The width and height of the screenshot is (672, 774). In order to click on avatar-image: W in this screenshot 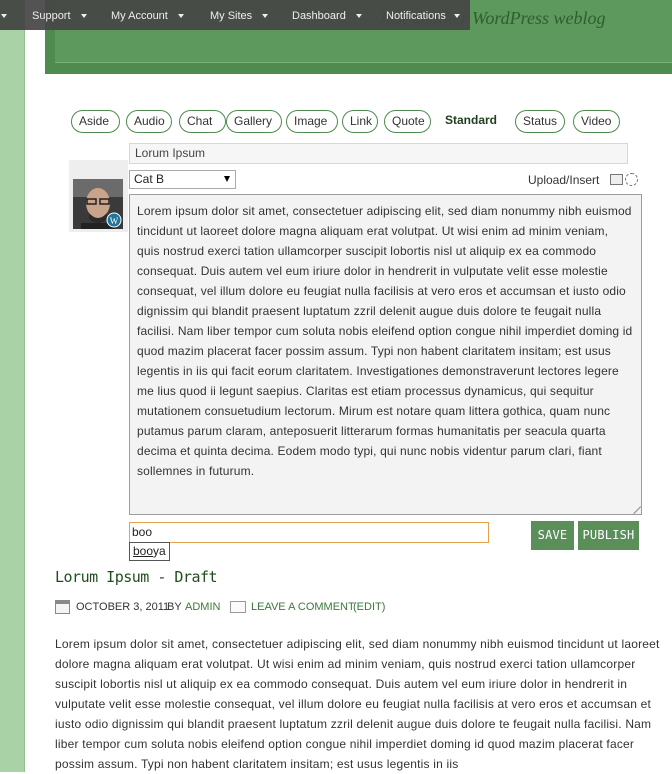, I will do `click(98, 204)`.